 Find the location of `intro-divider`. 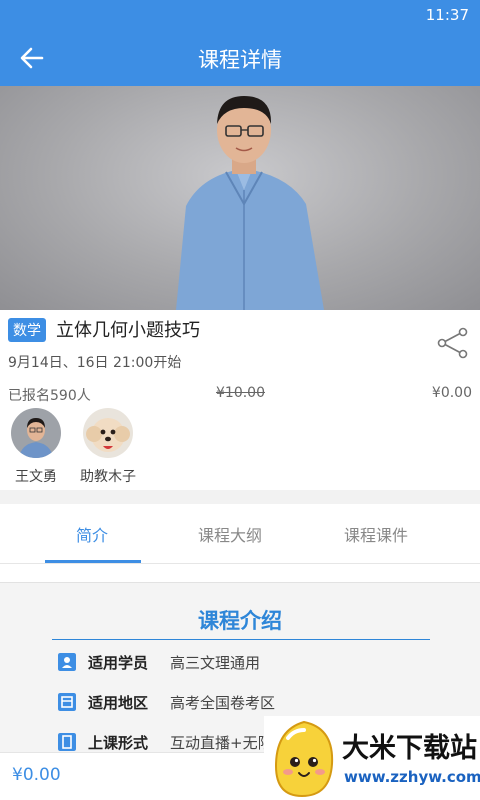

intro-divider is located at coordinates (241, 639).